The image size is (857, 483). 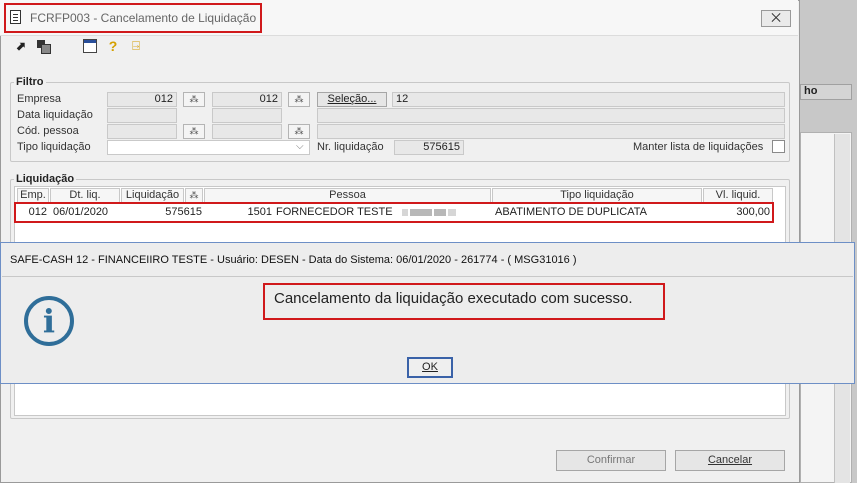 What do you see at coordinates (551, 115) in the screenshot?
I see `data-liquidacao-extra-field` at bounding box center [551, 115].